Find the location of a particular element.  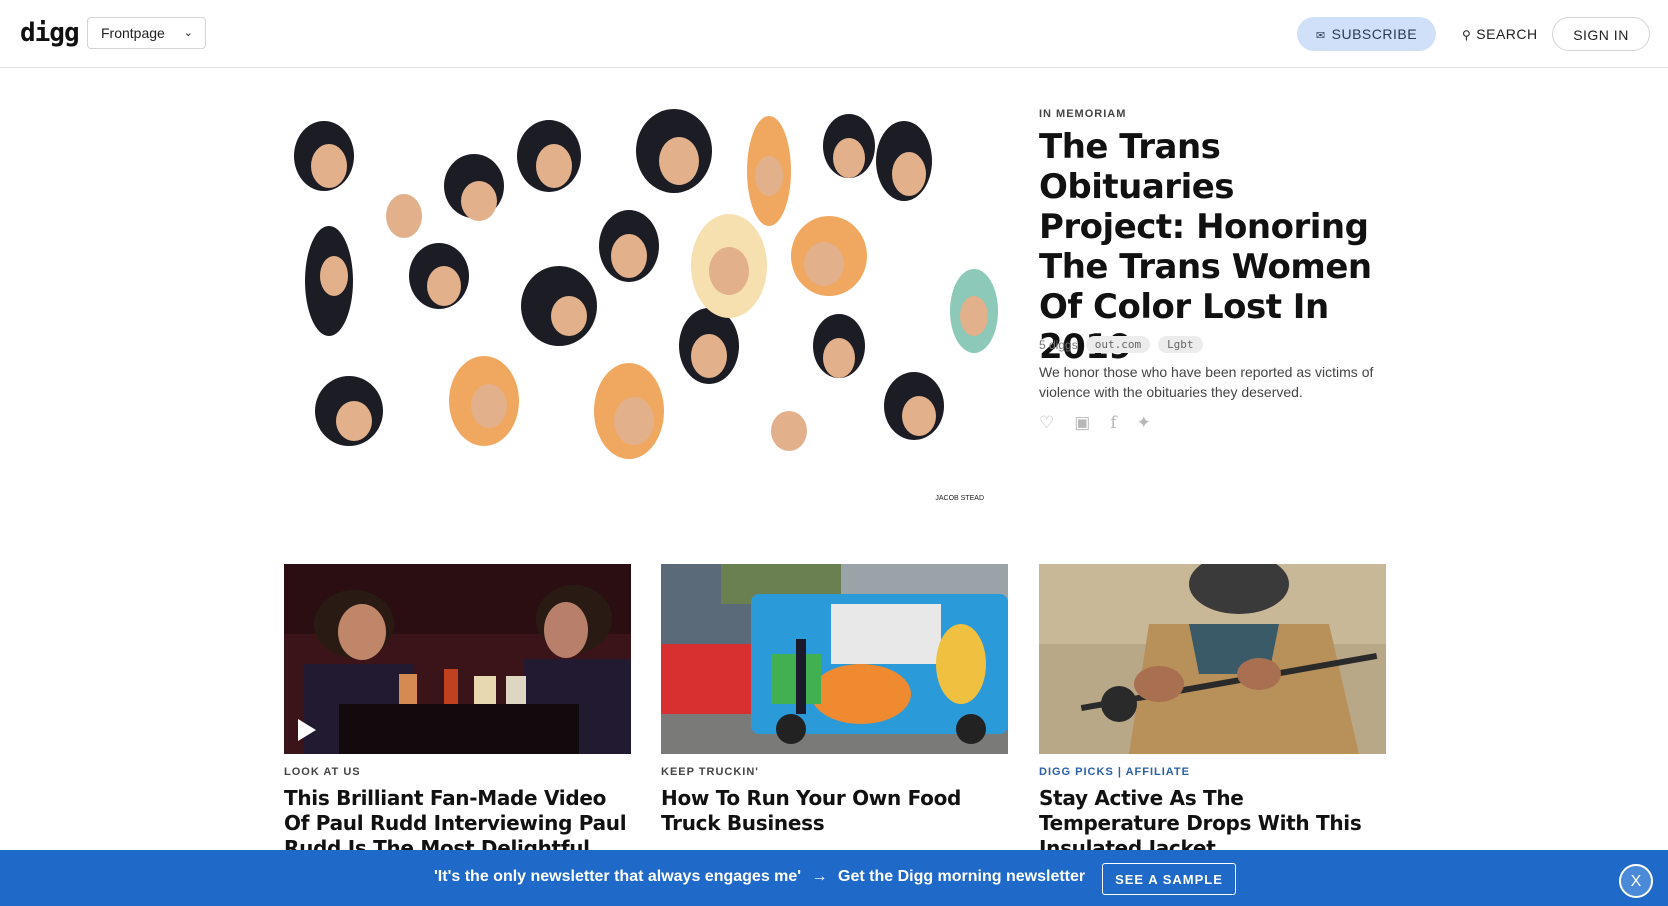

newsletter-cta: Get the Digg morning newsletter is located at coordinates (962, 876).